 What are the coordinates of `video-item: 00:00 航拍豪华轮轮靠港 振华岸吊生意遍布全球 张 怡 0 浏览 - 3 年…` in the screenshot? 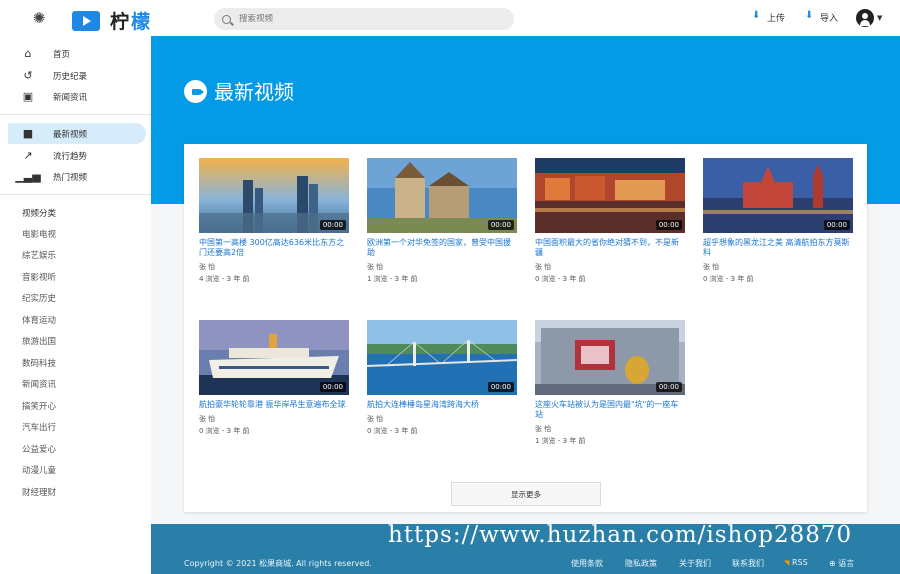 It's located at (274, 378).